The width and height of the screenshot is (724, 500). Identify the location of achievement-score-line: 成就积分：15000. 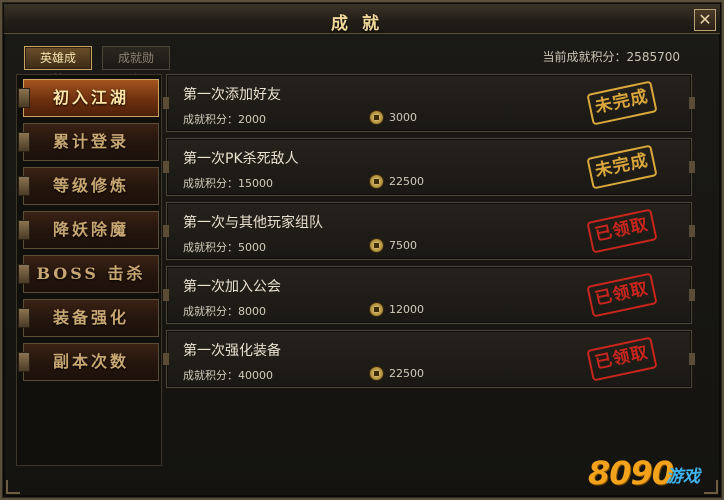
(228, 183).